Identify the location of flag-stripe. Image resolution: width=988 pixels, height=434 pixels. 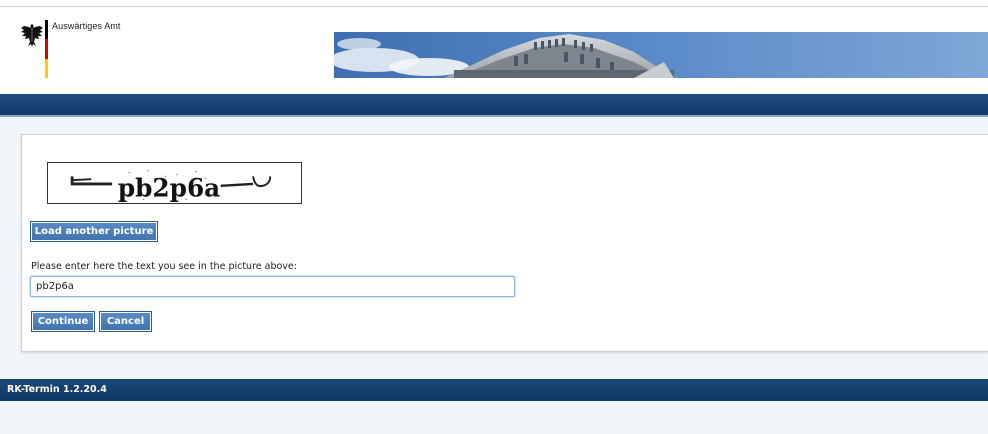
(46, 49).